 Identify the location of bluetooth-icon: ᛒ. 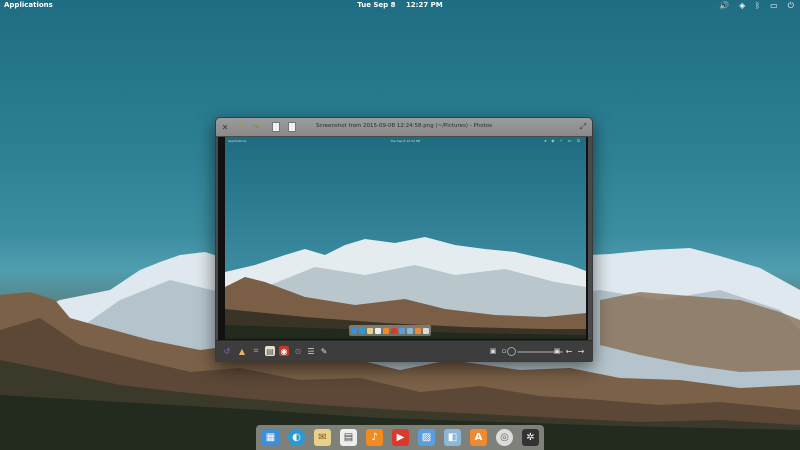
(757, 6).